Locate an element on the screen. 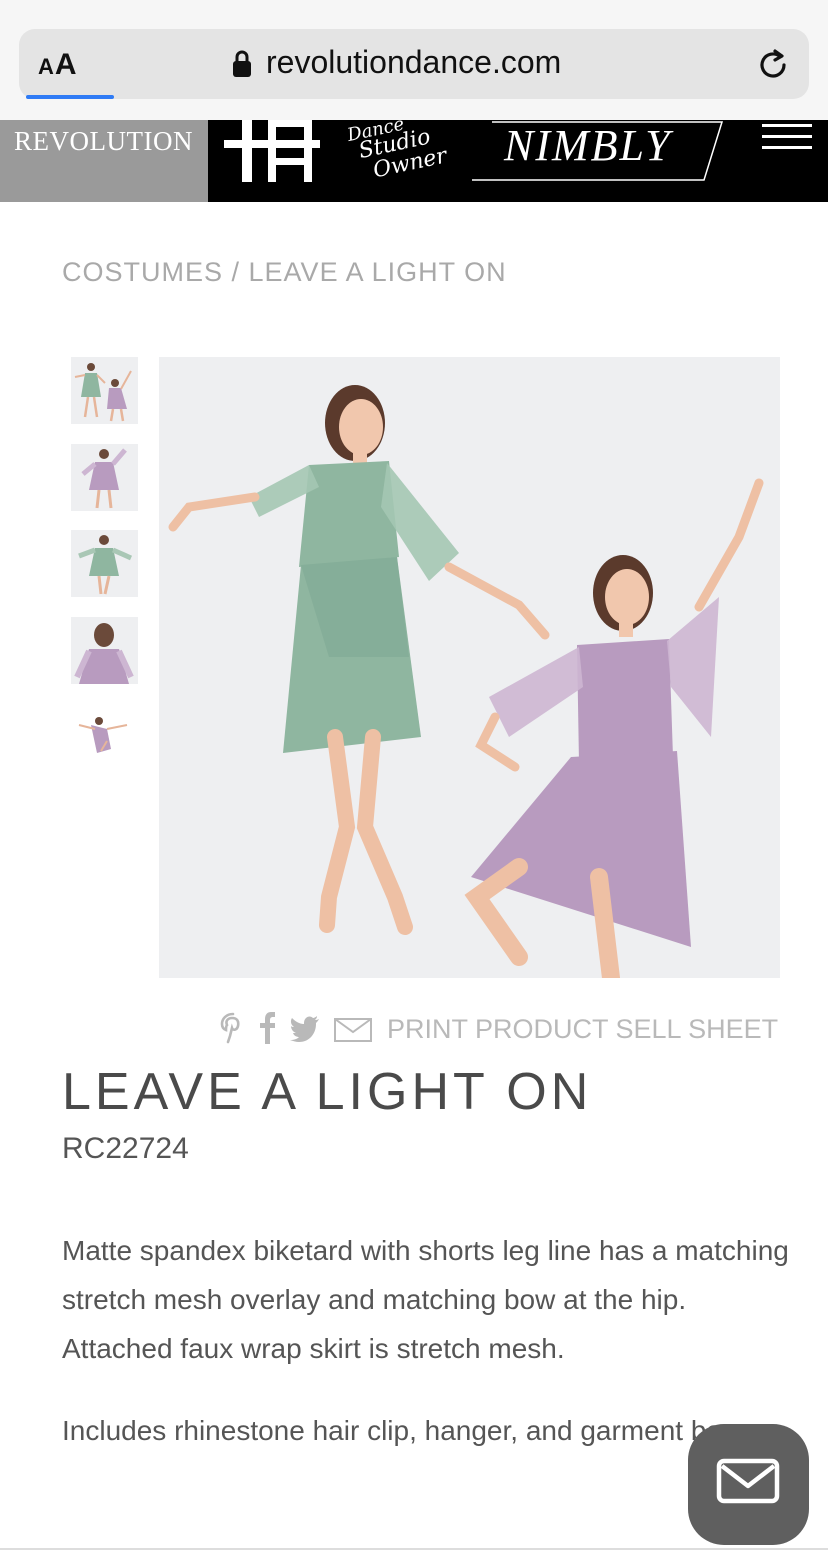 This screenshot has height=1551, width=828. eighteen-logo-icon is located at coordinates (272, 151).